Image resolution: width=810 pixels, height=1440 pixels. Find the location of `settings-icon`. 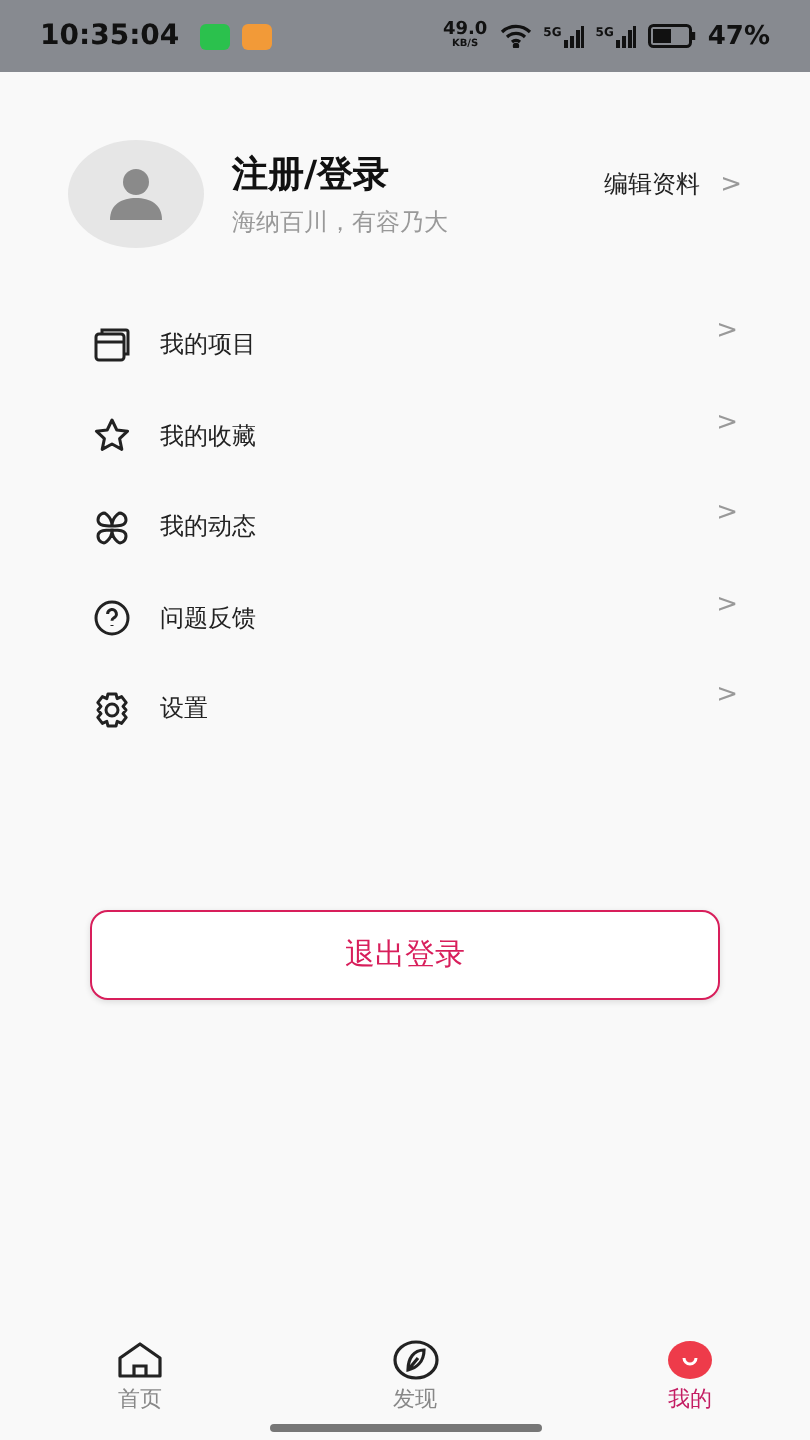

settings-icon is located at coordinates (112, 709).